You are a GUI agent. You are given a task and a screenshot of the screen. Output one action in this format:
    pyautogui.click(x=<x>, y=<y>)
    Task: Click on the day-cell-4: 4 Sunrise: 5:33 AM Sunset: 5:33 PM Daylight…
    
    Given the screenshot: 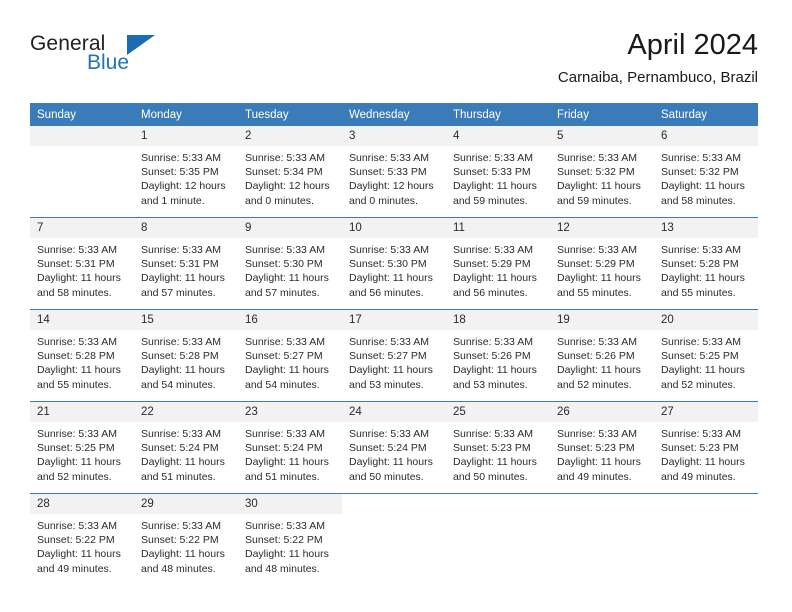 What is the action you would take?
    pyautogui.click(x=498, y=171)
    